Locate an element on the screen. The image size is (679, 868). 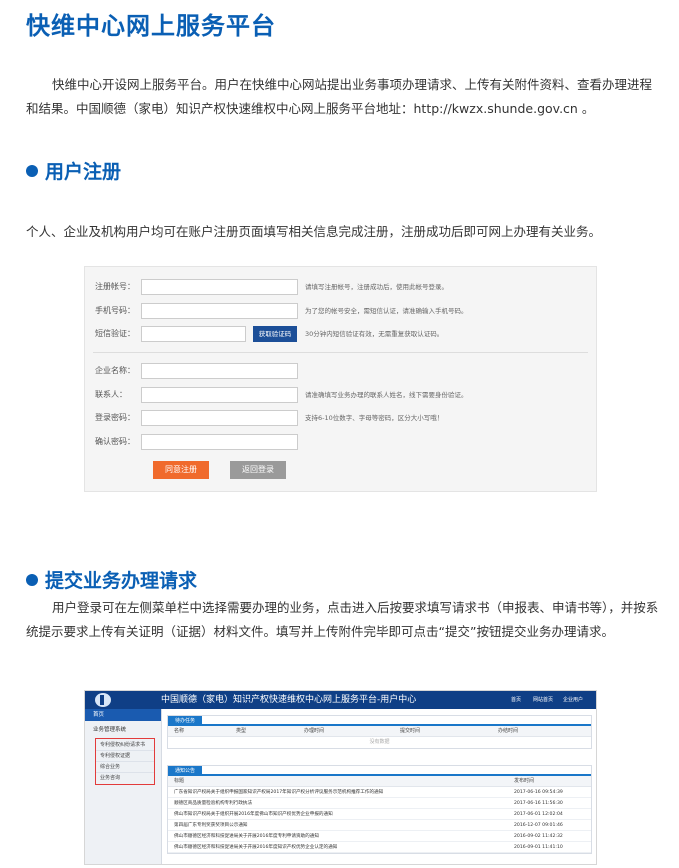
field-hint: 30分钟内短信验证有效，无需重复获取认证码。 is located at coordinates (374, 334).